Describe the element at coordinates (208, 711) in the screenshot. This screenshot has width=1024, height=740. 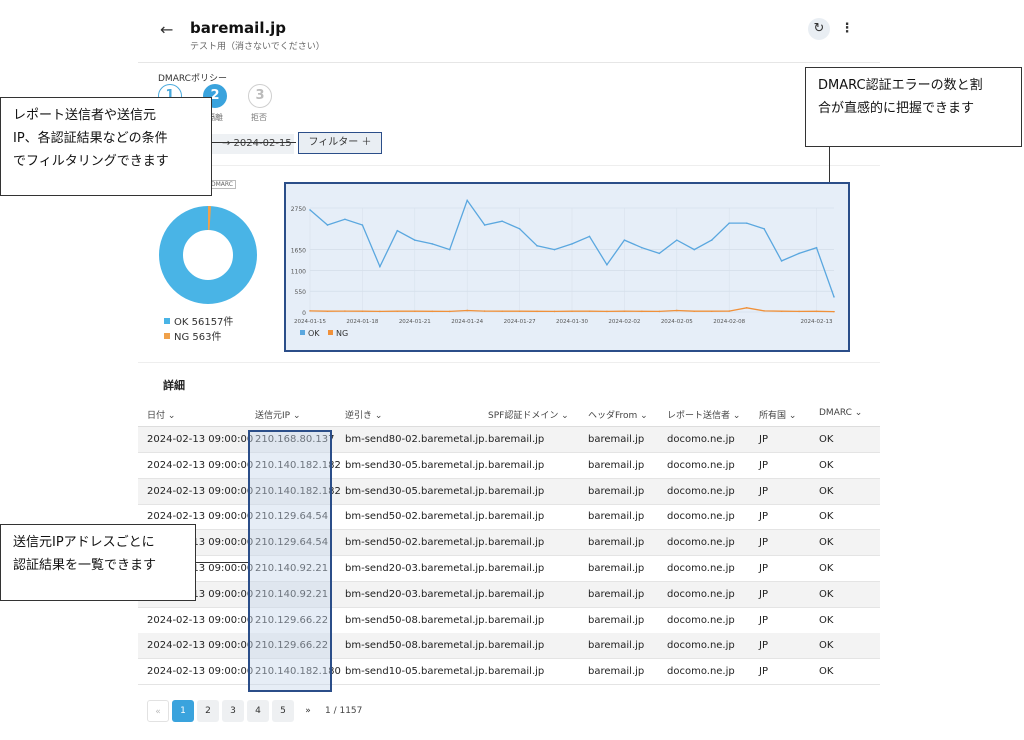
I see `pagination-page-2: 2` at that location.